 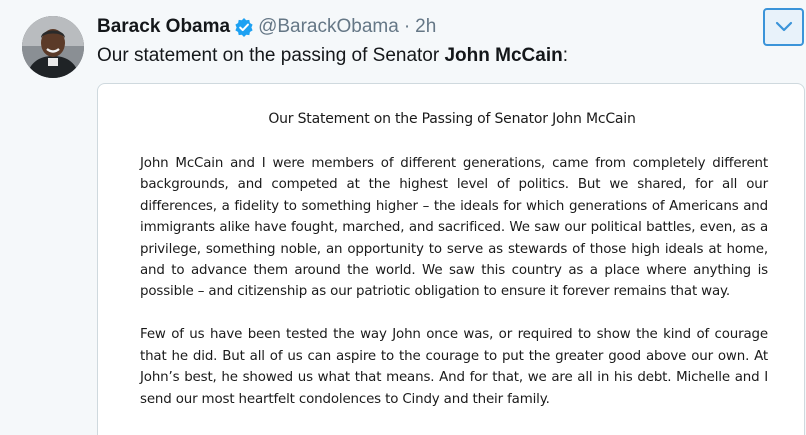 What do you see at coordinates (425, 27) in the screenshot?
I see `tweet-timestamp: 2h` at bounding box center [425, 27].